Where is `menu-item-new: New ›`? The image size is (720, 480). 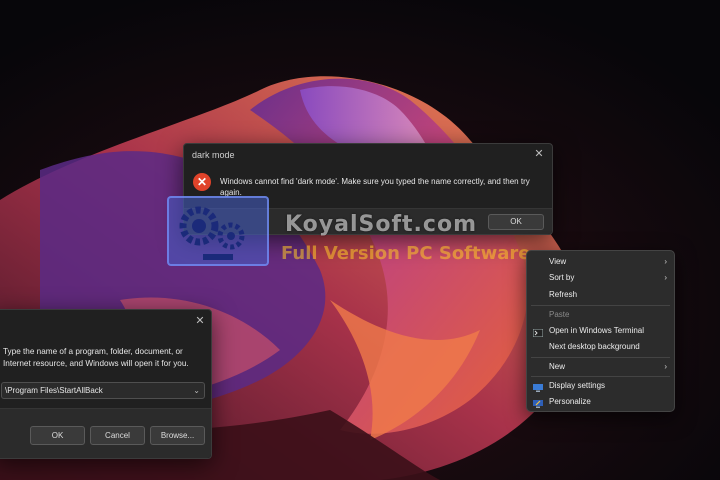 menu-item-new: New › is located at coordinates (600, 367).